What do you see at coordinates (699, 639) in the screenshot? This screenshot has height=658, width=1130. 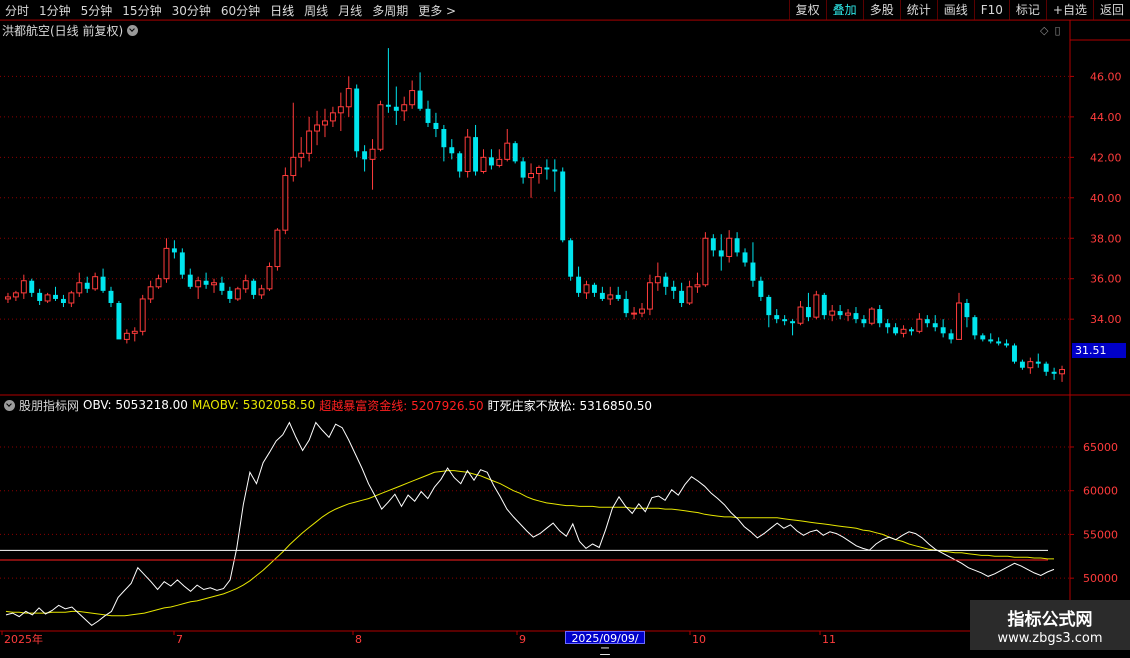 I see `x-tick-label: 10` at bounding box center [699, 639].